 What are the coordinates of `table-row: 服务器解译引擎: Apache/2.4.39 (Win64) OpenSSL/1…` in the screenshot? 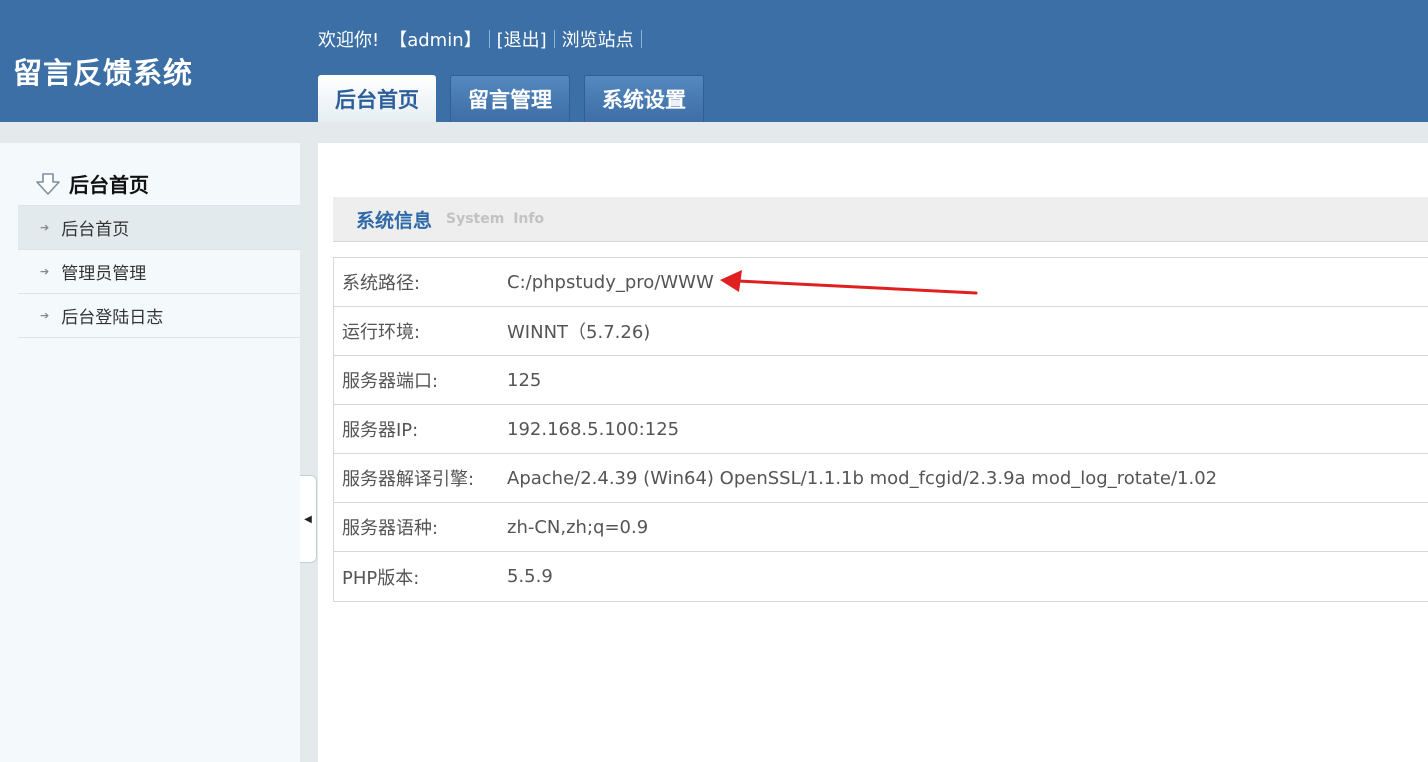 It's located at (881, 478).